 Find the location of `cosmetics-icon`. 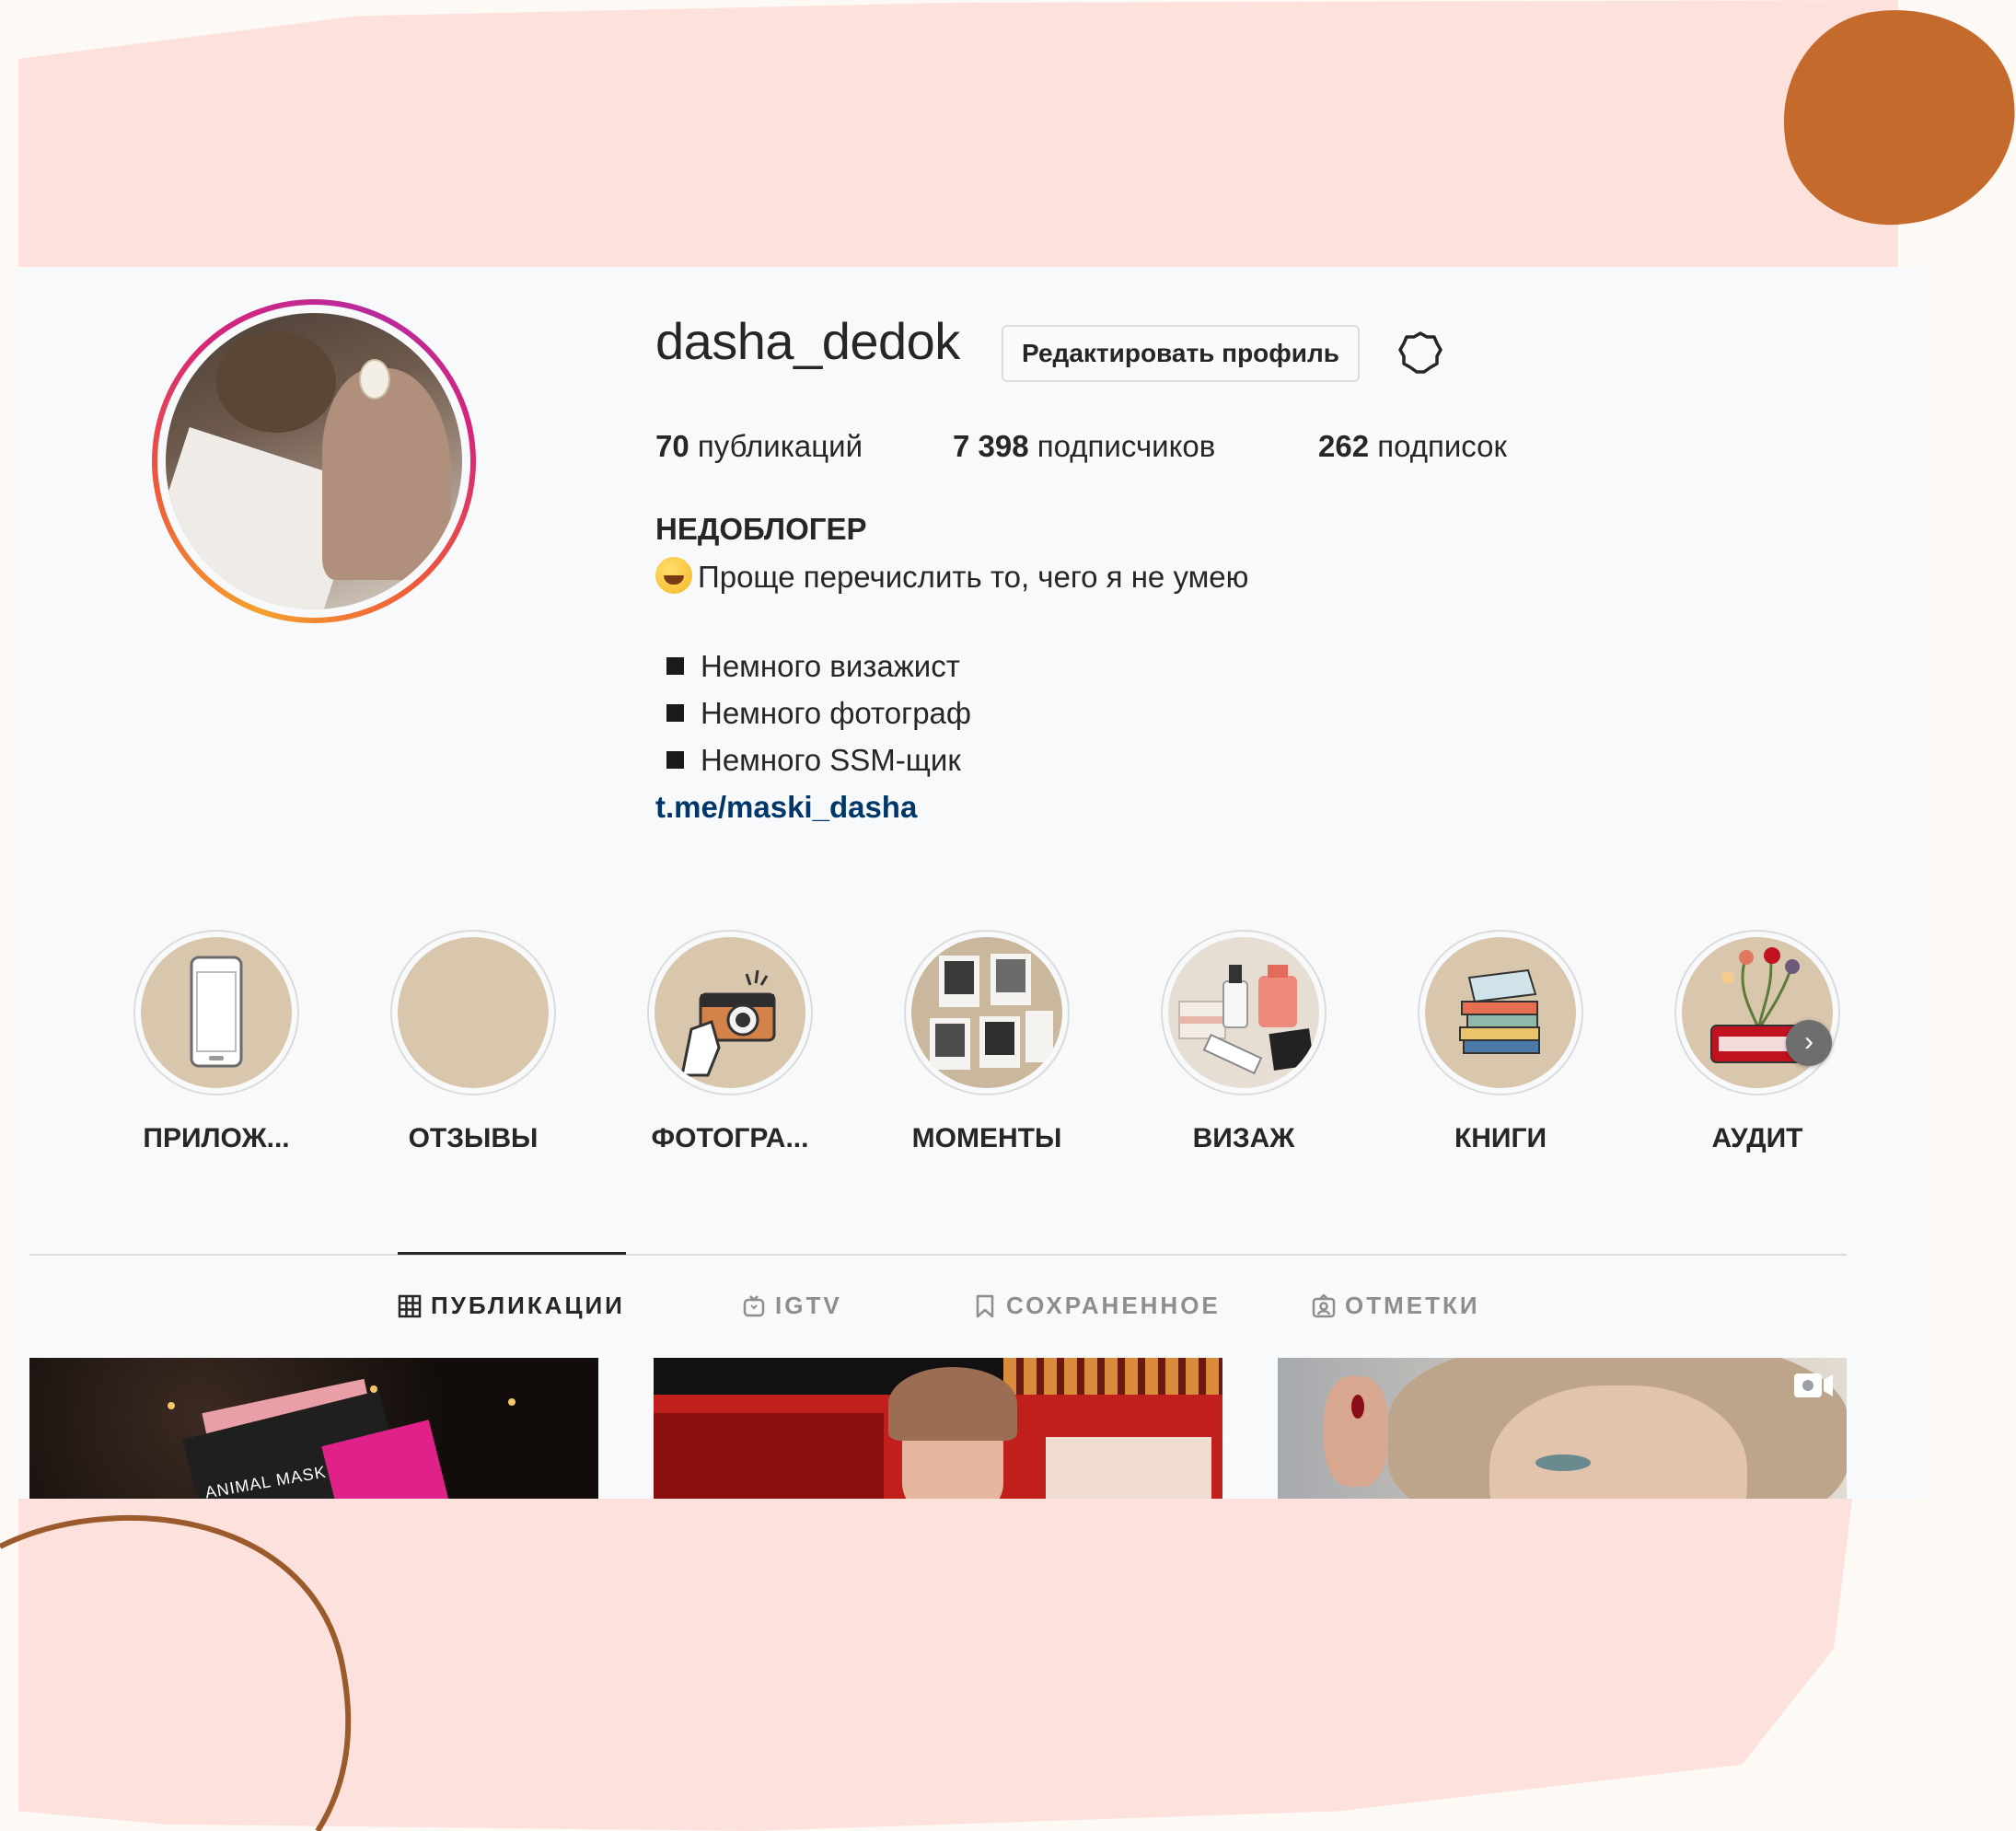

cosmetics-icon is located at coordinates (1246, 1020).